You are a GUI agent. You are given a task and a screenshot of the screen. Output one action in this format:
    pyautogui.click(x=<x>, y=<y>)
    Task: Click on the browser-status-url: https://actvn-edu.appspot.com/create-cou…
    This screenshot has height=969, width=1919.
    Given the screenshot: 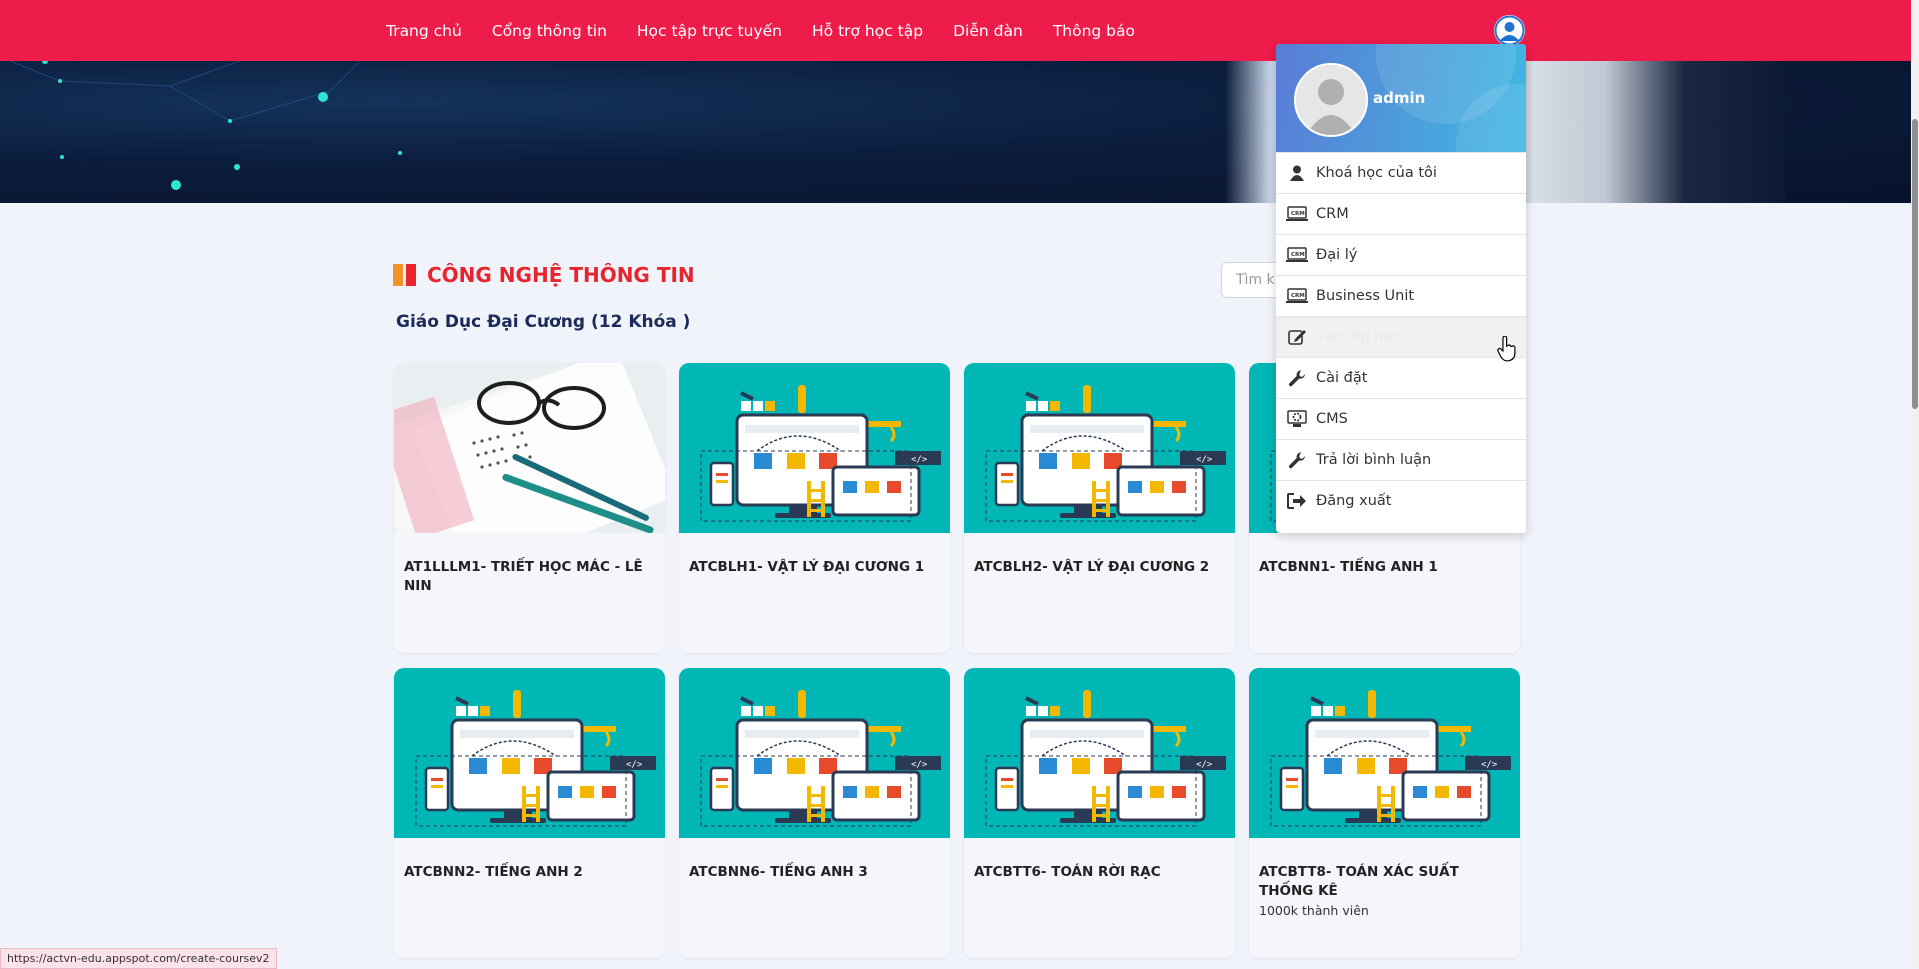 What is the action you would take?
    pyautogui.click(x=138, y=958)
    